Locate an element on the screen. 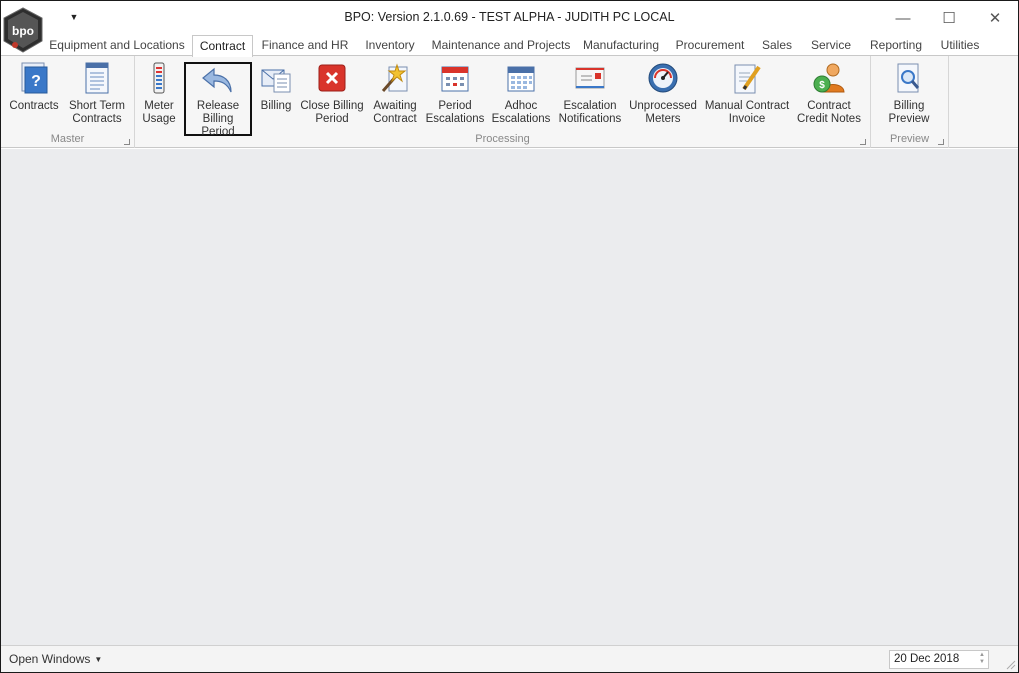  contract-credit-notes-label: Contract Credit Notes is located at coordinates (829, 112).